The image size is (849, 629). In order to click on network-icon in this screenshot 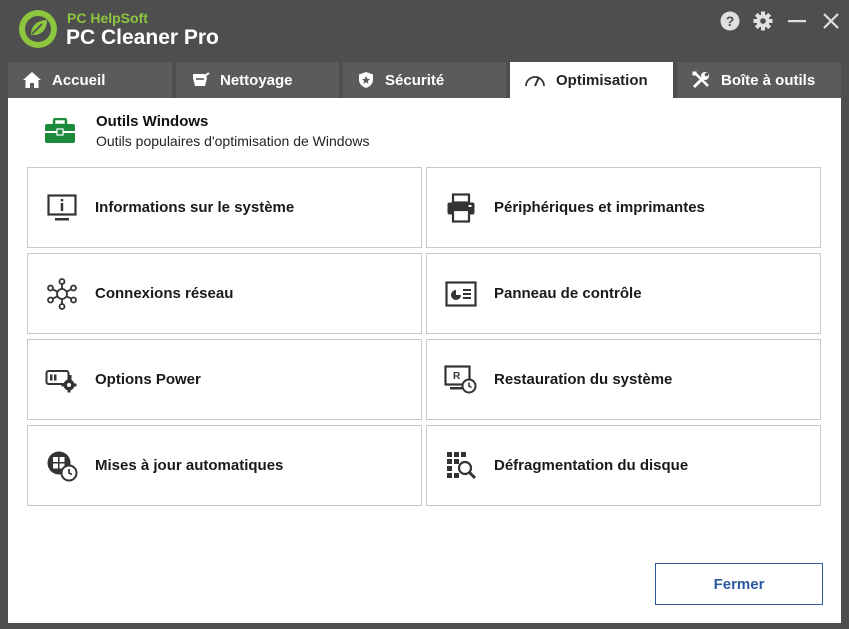, I will do `click(62, 293)`.